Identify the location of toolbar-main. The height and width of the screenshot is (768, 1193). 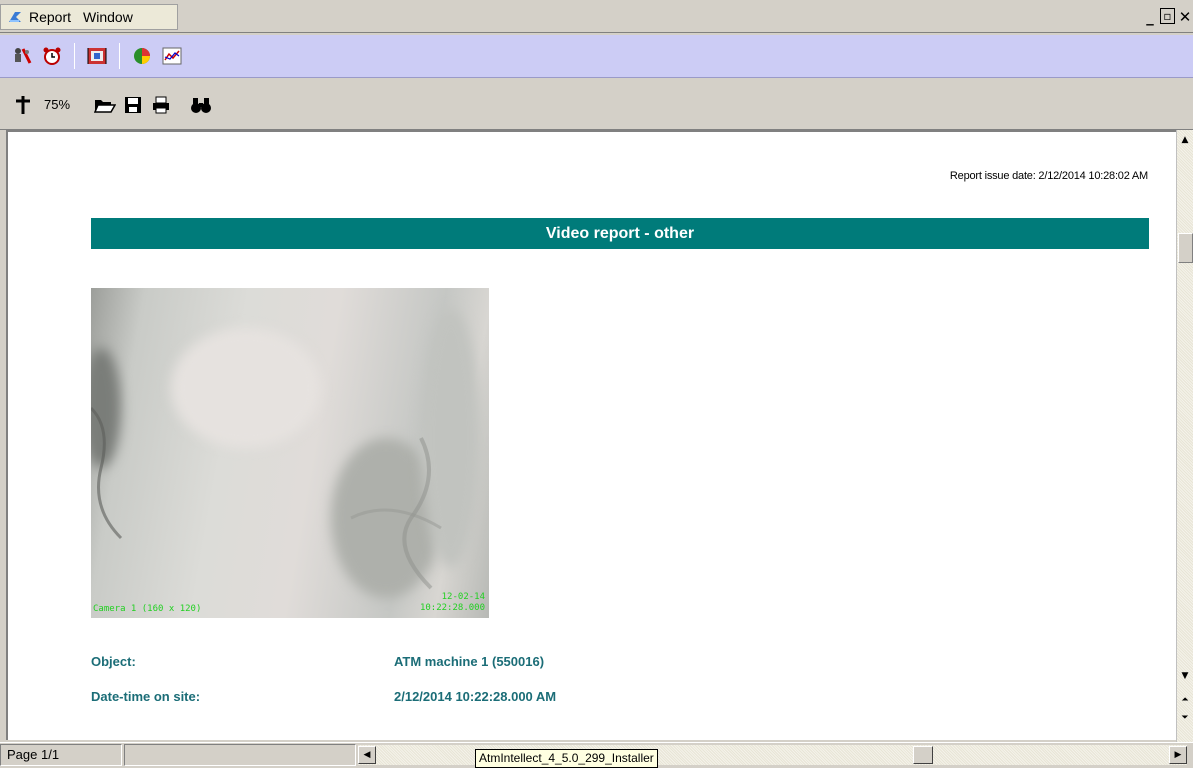
(596, 56).